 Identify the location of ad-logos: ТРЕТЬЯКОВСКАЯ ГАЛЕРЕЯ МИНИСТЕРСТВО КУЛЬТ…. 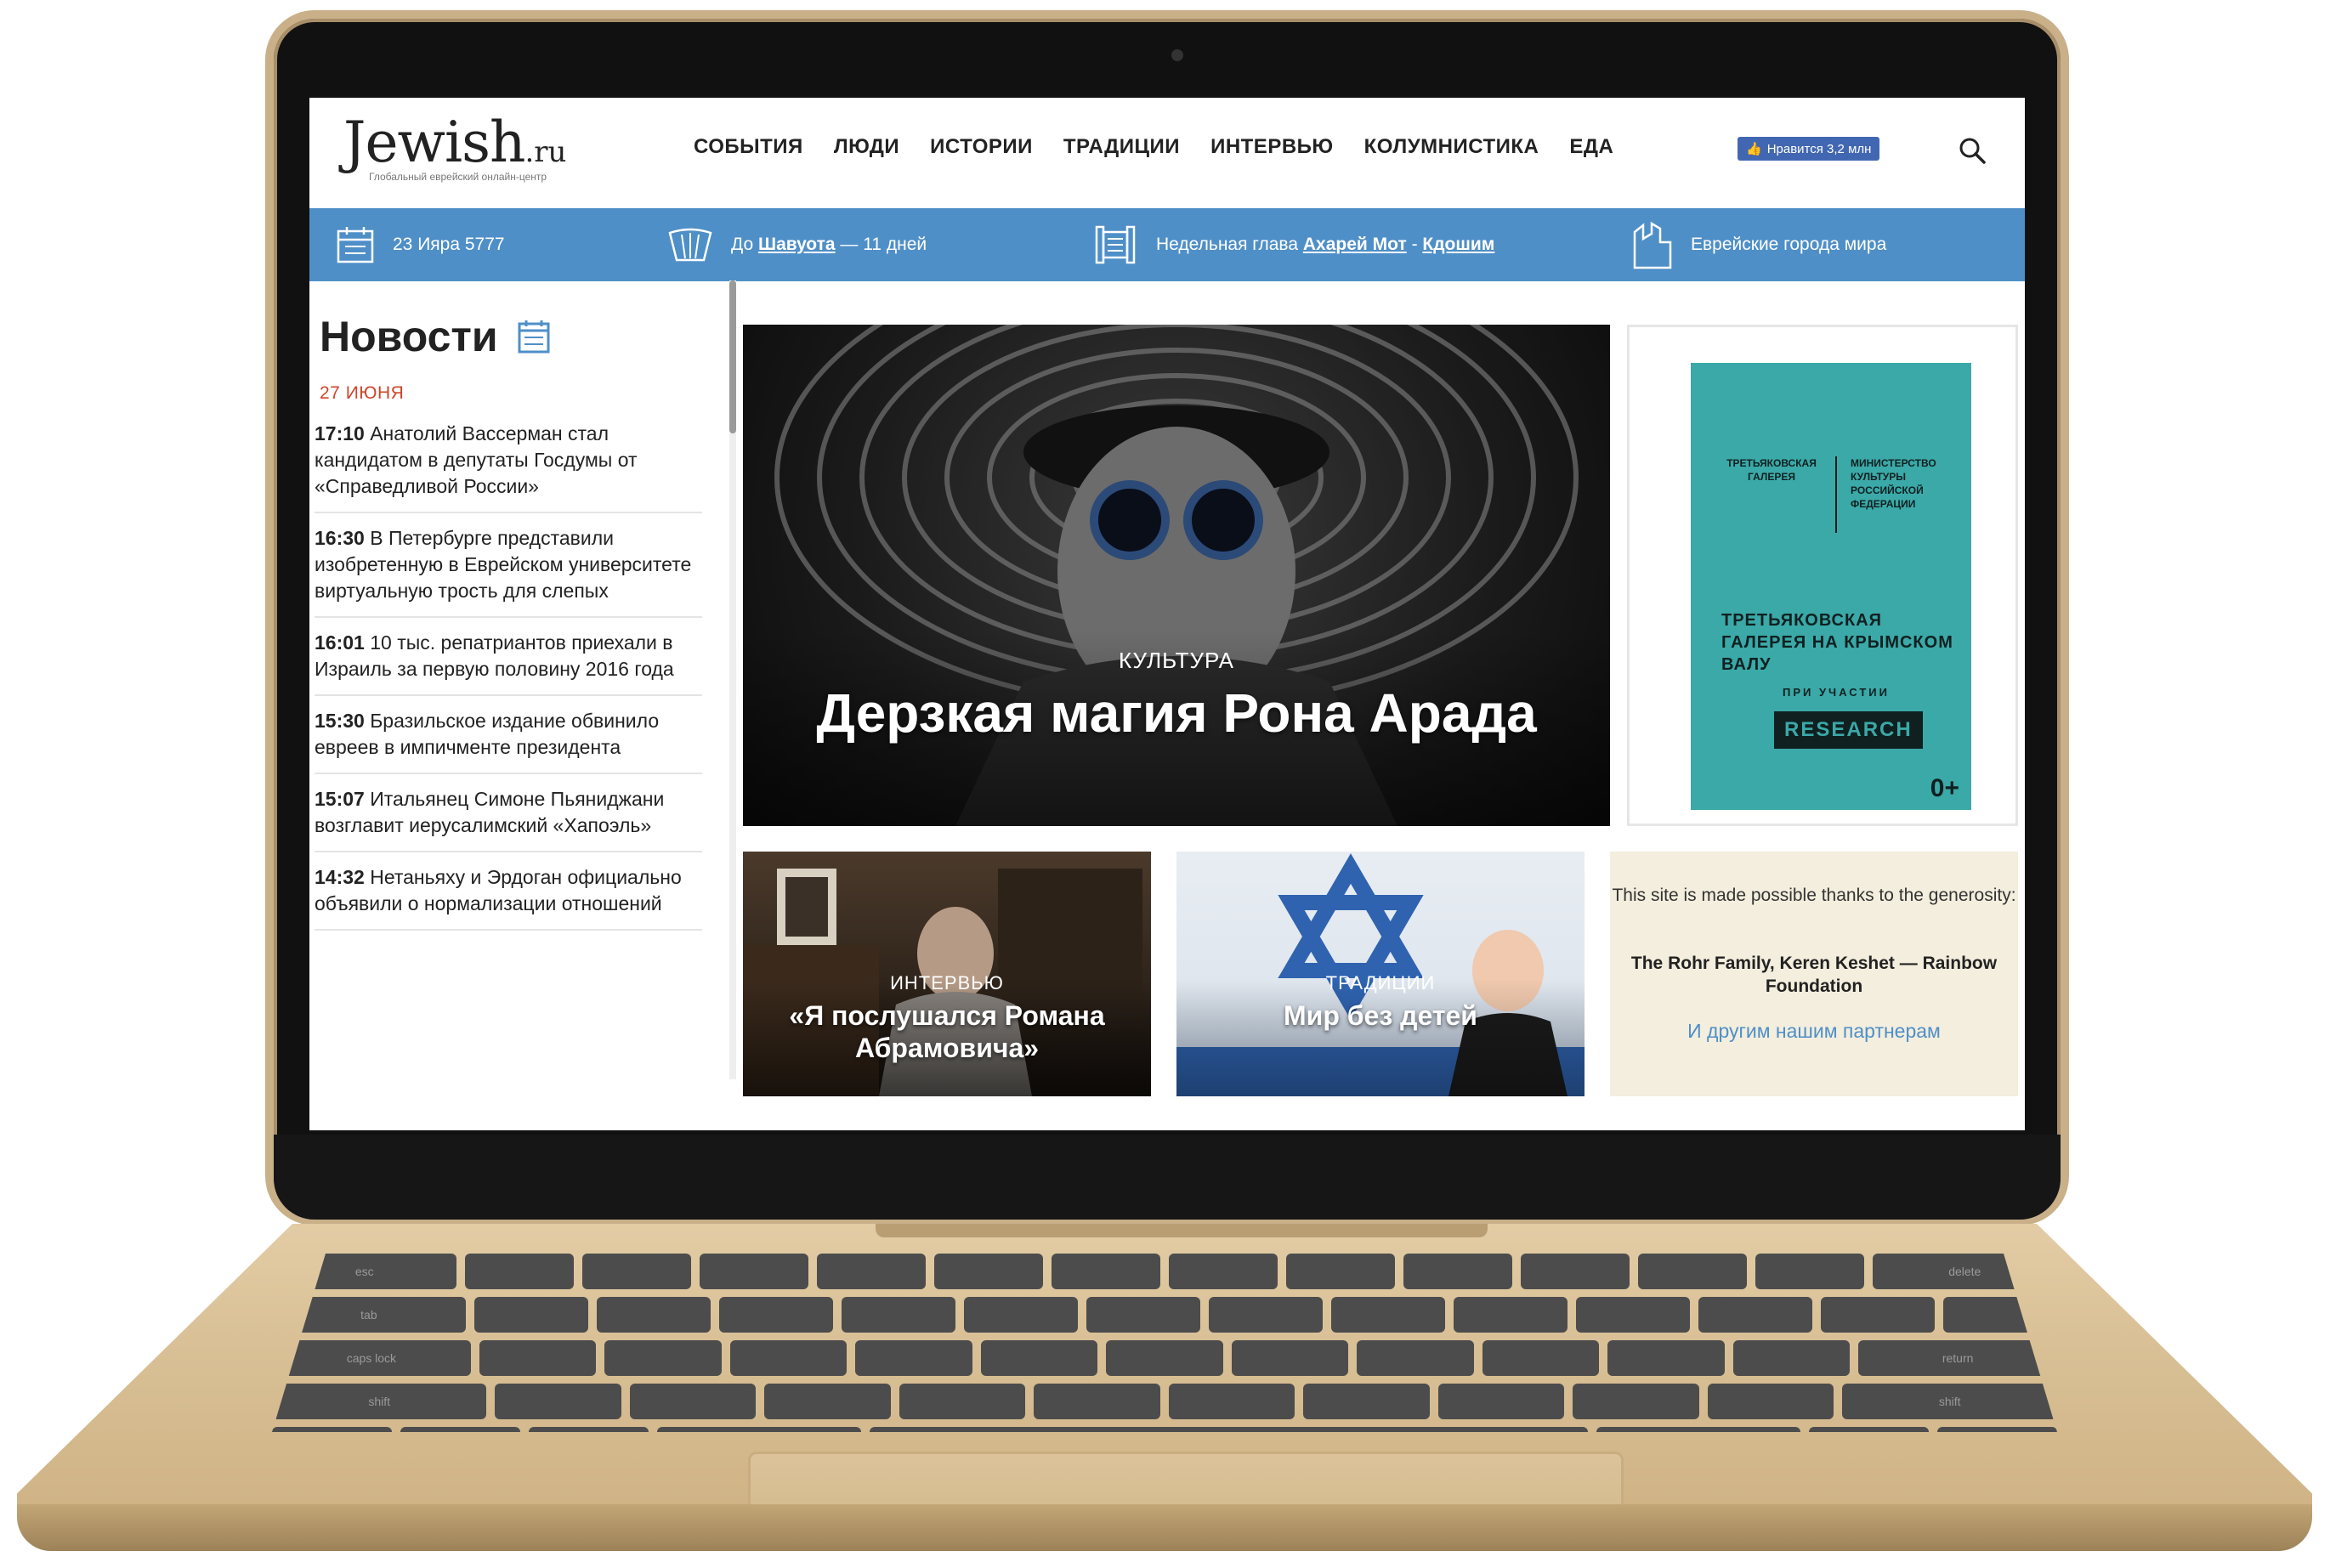
(1836, 494).